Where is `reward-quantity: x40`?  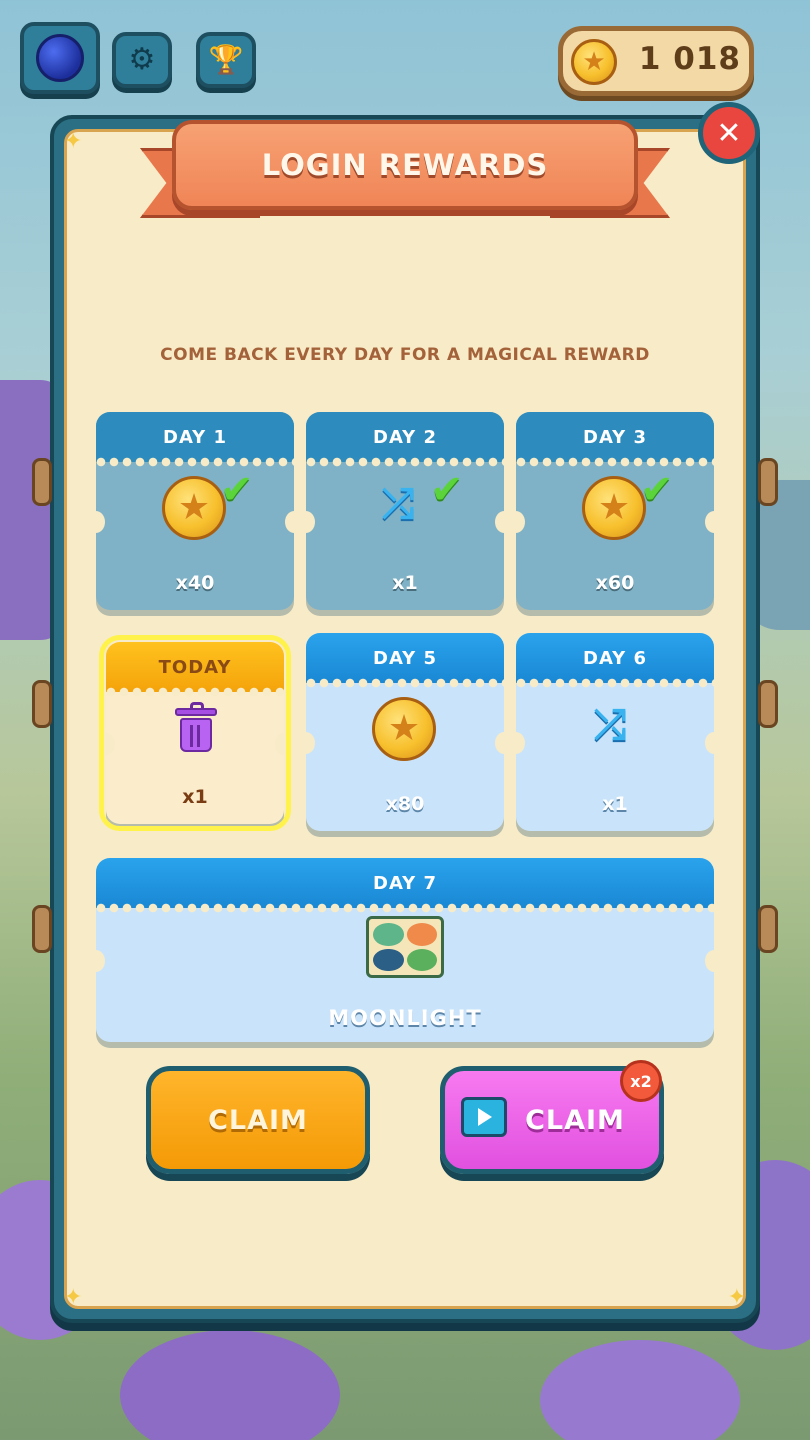 reward-quantity: x40 is located at coordinates (195, 583).